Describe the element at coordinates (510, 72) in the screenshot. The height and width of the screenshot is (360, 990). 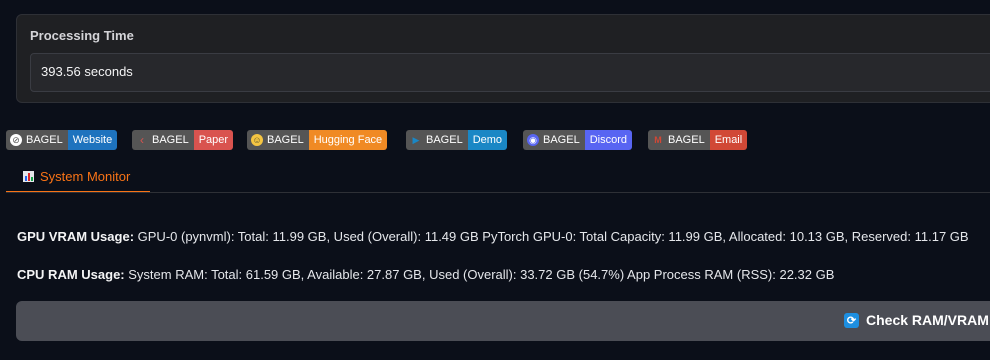
I see `processing-time-field: 393.56 seconds` at that location.